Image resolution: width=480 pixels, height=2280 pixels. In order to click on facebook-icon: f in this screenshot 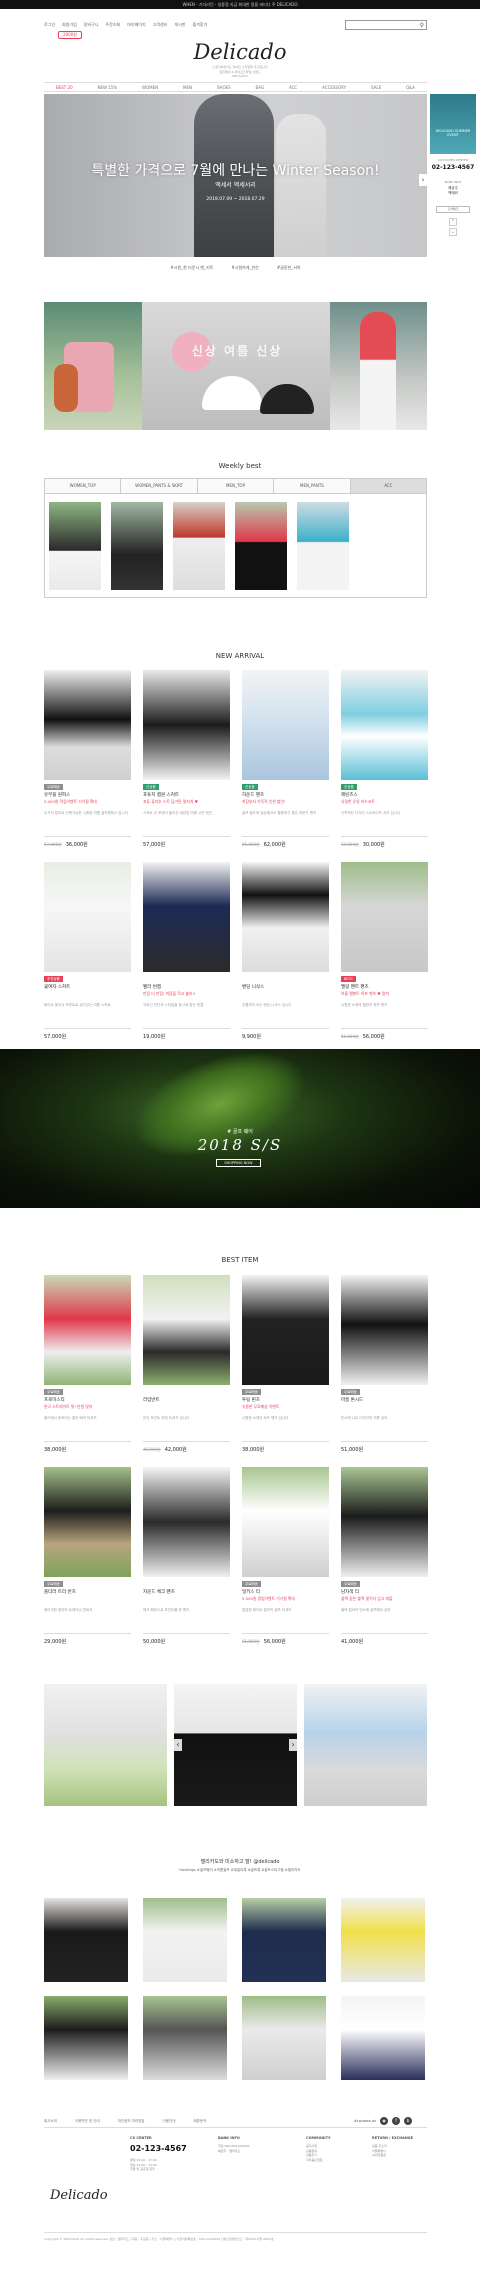, I will do `click(396, 2121)`.